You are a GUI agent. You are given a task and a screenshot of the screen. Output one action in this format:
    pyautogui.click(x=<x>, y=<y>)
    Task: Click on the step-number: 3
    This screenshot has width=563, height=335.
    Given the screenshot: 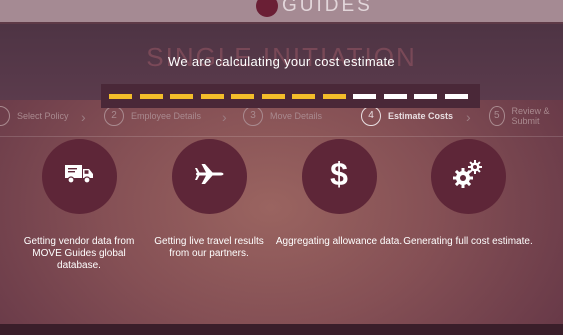 What is the action you would take?
    pyautogui.click(x=253, y=116)
    